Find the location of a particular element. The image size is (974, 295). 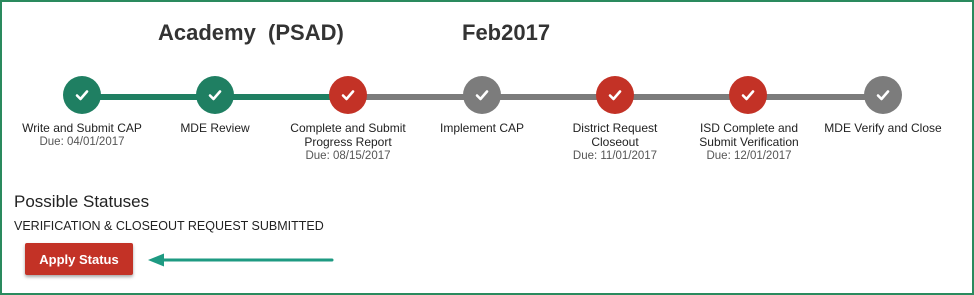

apply-status-button: Apply Status is located at coordinates (79, 259).